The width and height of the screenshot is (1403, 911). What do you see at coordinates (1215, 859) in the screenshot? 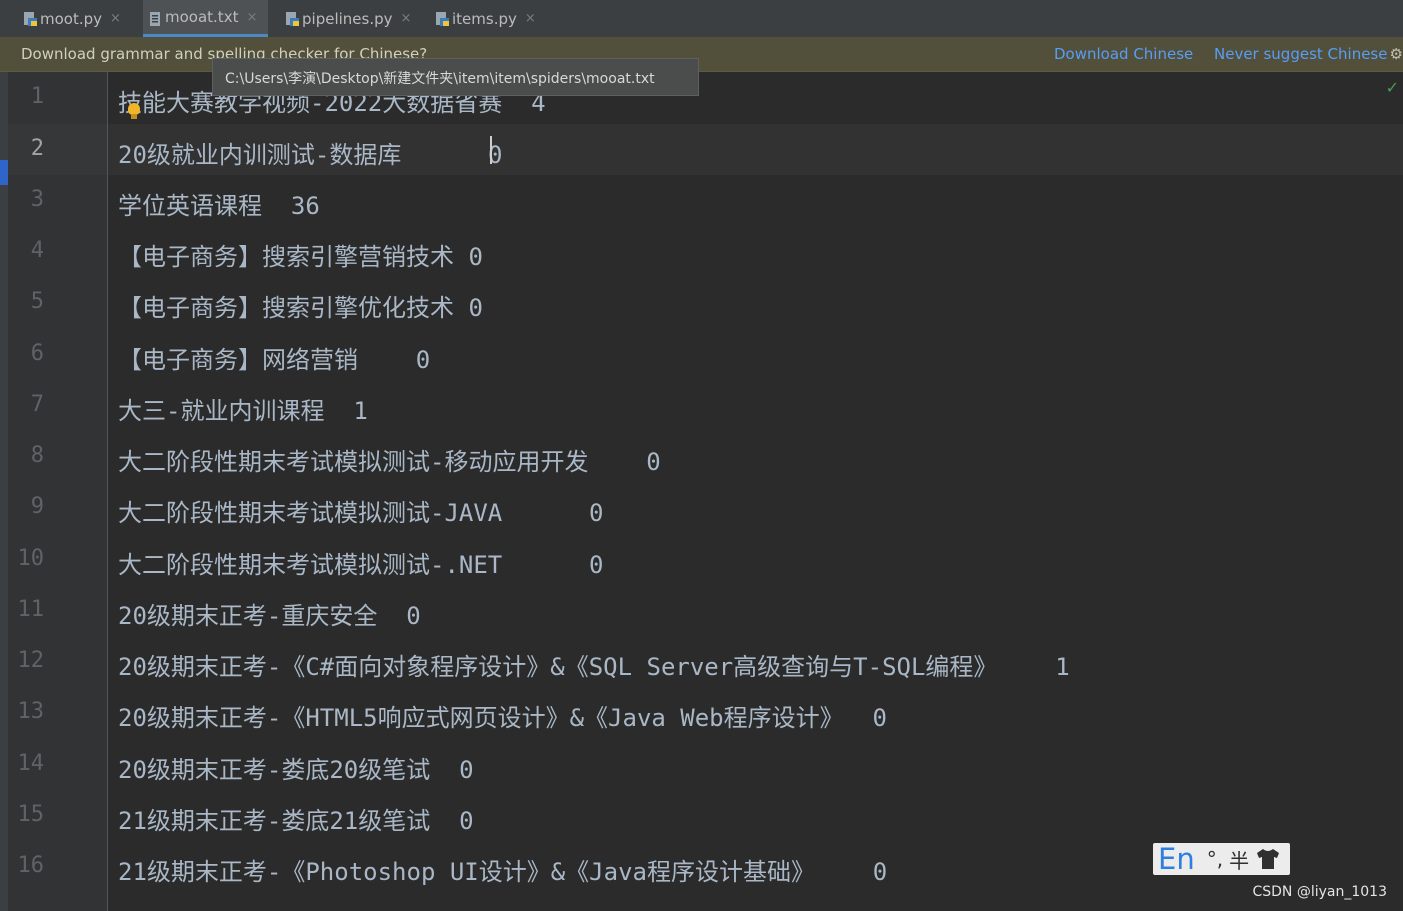
I see `ime-punctuation: °,` at bounding box center [1215, 859].